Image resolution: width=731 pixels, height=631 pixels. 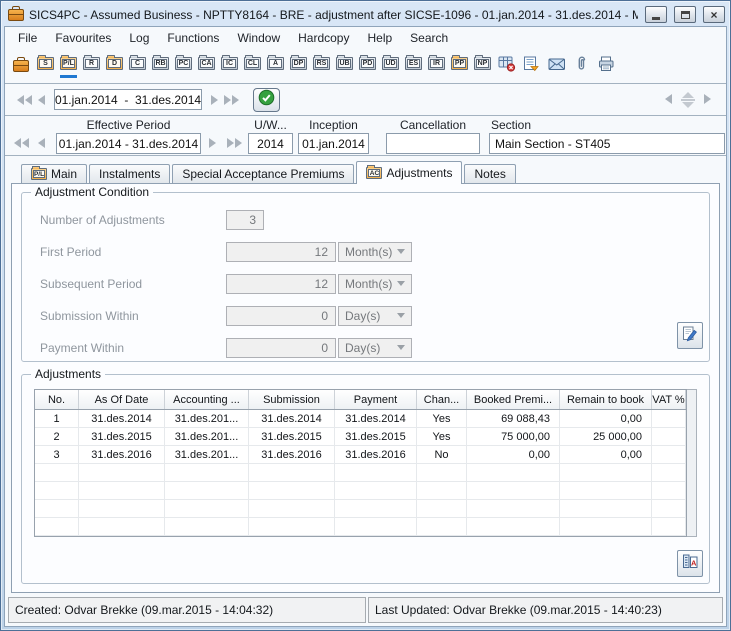 What do you see at coordinates (531, 66) in the screenshot?
I see `log-list-button` at bounding box center [531, 66].